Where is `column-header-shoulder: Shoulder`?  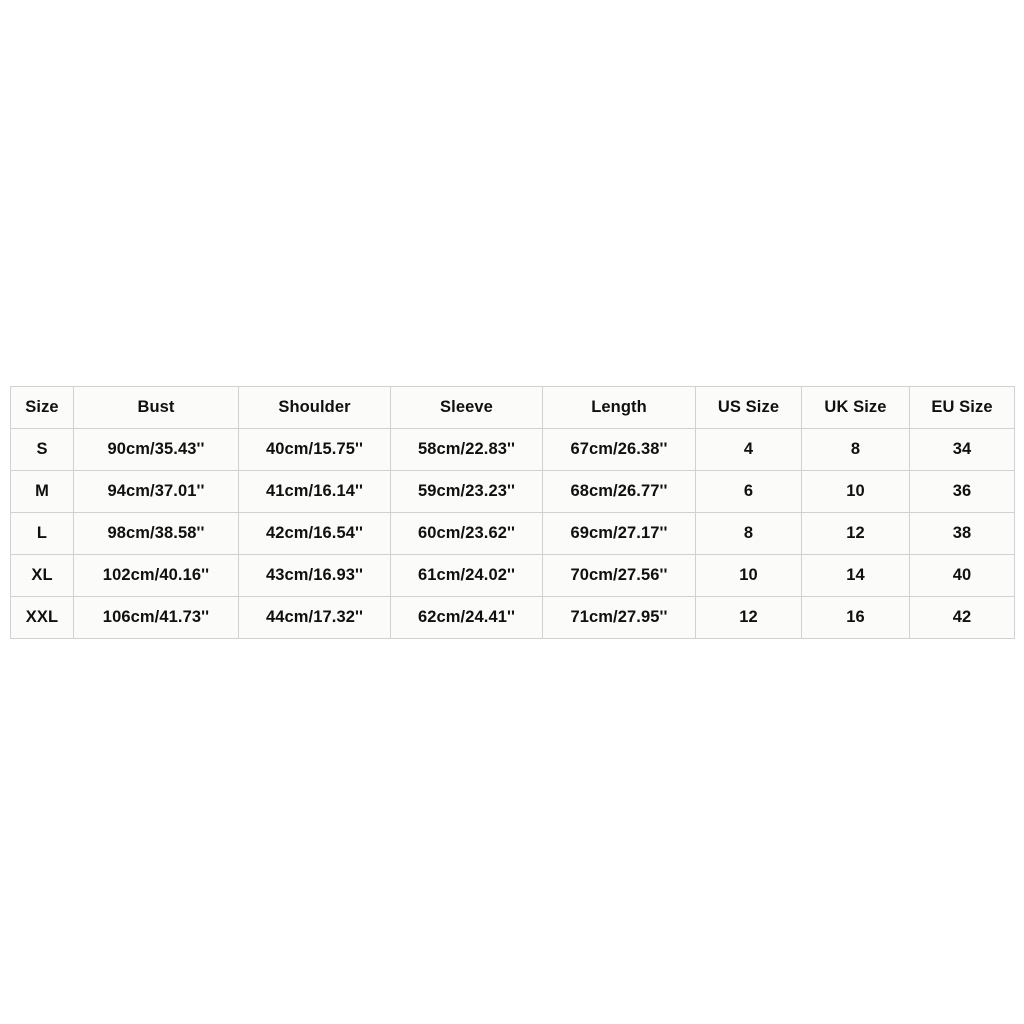 column-header-shoulder: Shoulder is located at coordinates (314, 407).